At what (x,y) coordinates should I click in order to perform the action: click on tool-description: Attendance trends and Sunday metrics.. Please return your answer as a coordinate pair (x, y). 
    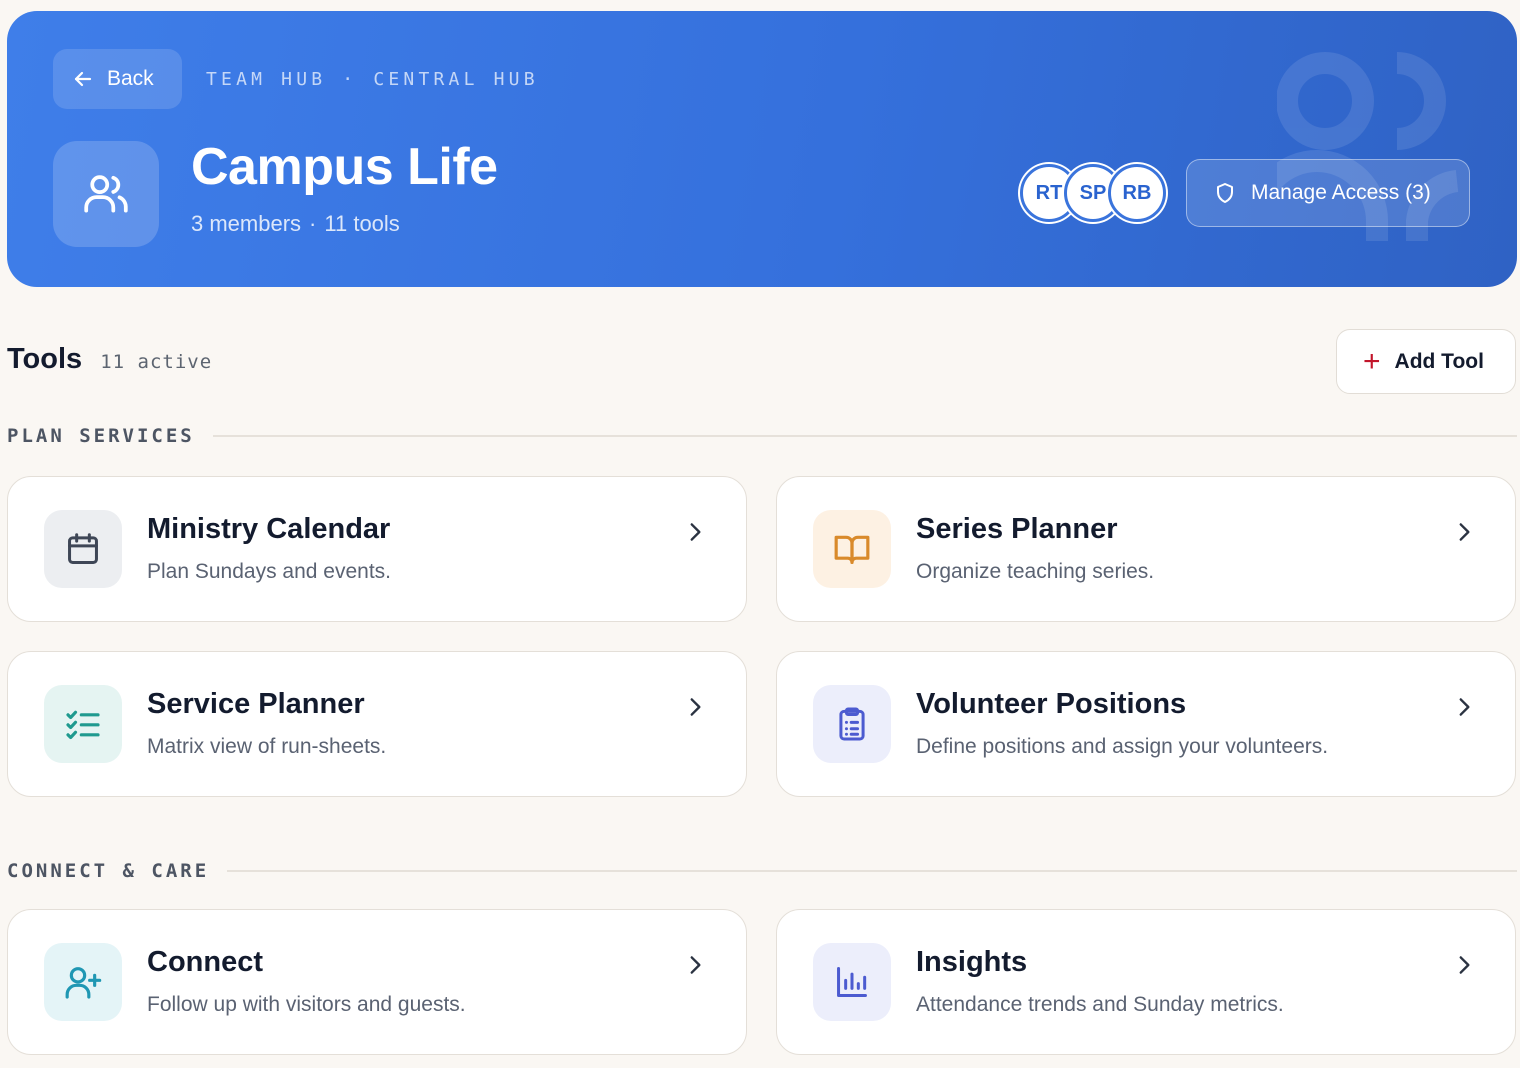
    Looking at the image, I should click on (1100, 1004).